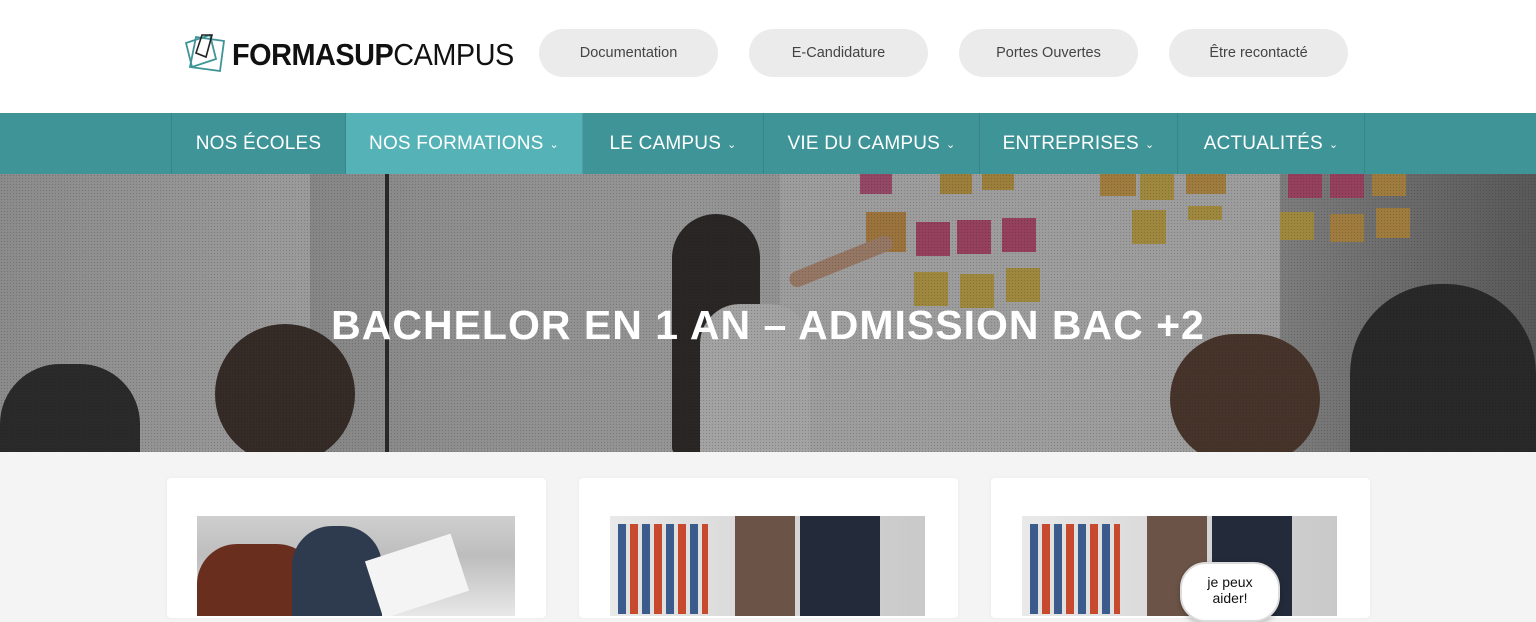  Describe the element at coordinates (1263, 143) in the screenshot. I see `nav-item-label: ACTUALITÉS` at that location.